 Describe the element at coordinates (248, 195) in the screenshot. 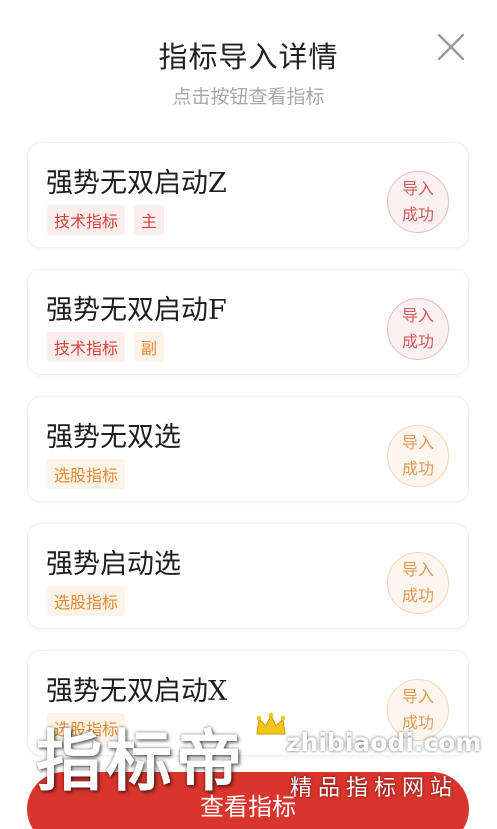

I see `indicator-card: 强势无双启动Z 技术指标 主 导入 成功` at that location.